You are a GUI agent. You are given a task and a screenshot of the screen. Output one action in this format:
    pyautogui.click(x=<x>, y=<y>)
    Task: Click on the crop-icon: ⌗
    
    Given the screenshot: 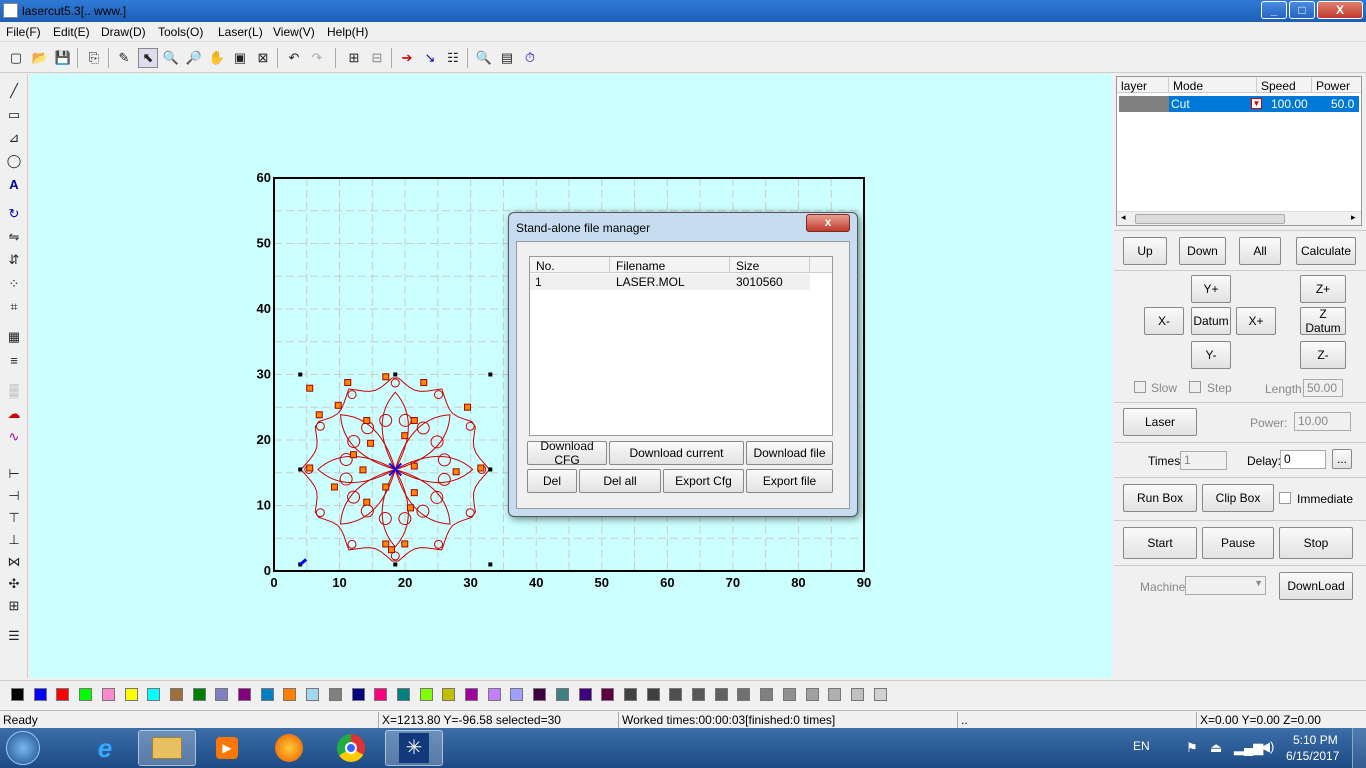 What is the action you would take?
    pyautogui.click(x=14, y=307)
    